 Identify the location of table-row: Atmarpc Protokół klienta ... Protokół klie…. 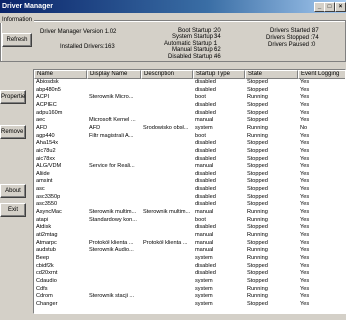
(189, 243).